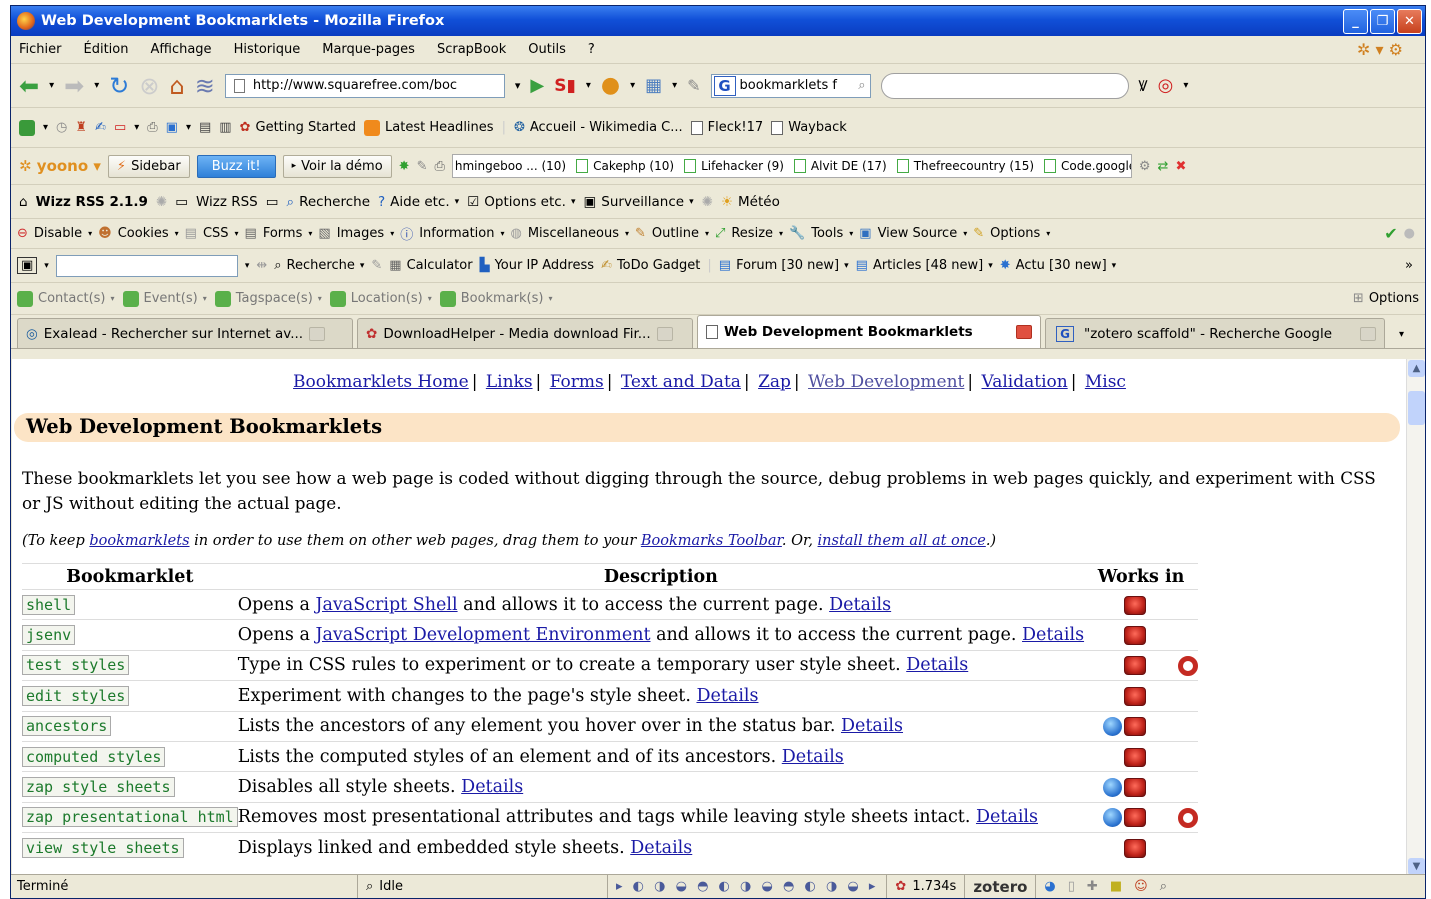 The height and width of the screenshot is (899, 1431). Describe the element at coordinates (537, 265) in the screenshot. I see `gadget-ip: ▙ Your IP Address` at that location.